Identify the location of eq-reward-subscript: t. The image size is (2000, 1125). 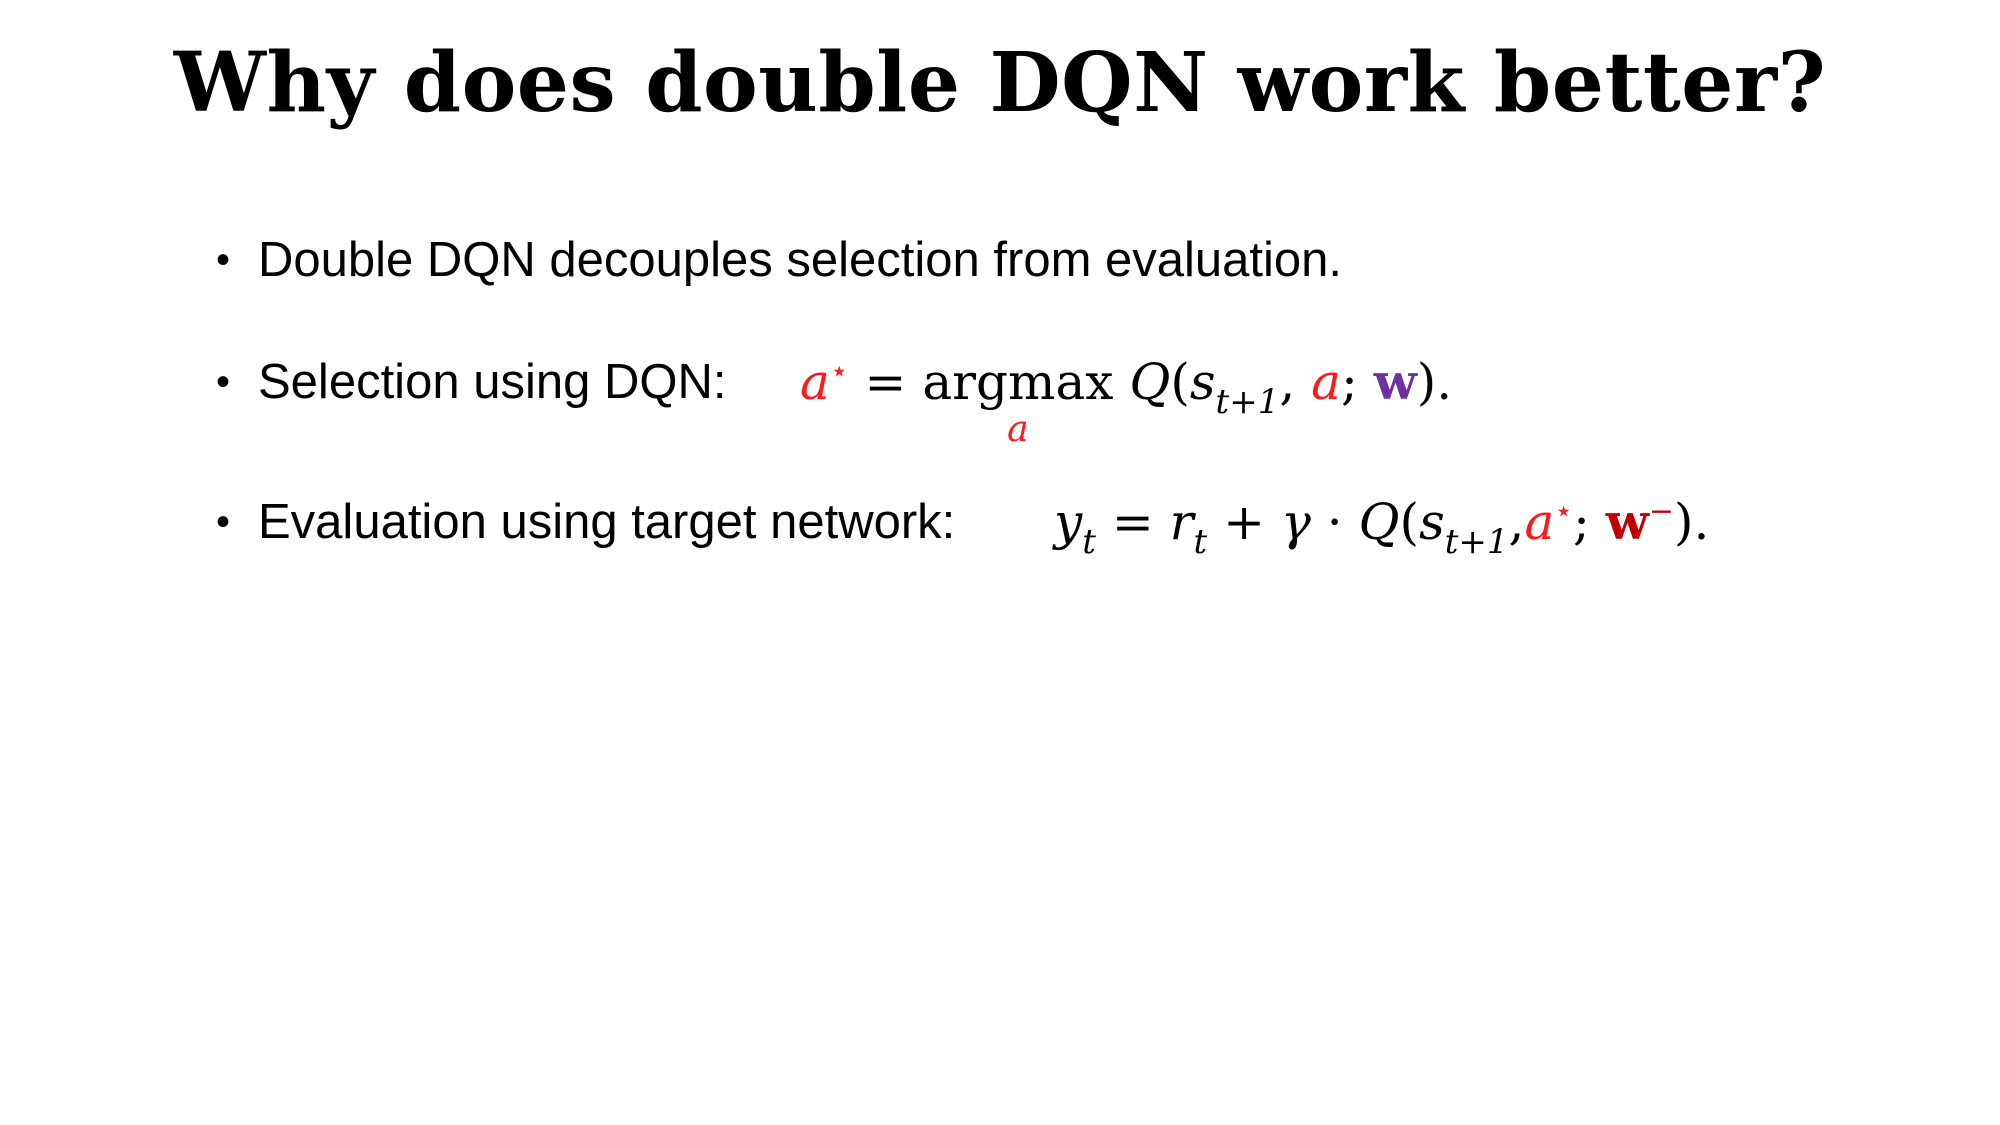
(1200, 542).